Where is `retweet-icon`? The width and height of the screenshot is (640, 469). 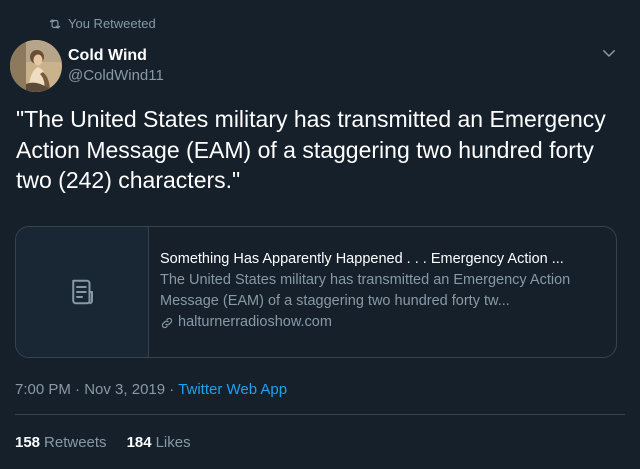 retweet-icon is located at coordinates (55, 23).